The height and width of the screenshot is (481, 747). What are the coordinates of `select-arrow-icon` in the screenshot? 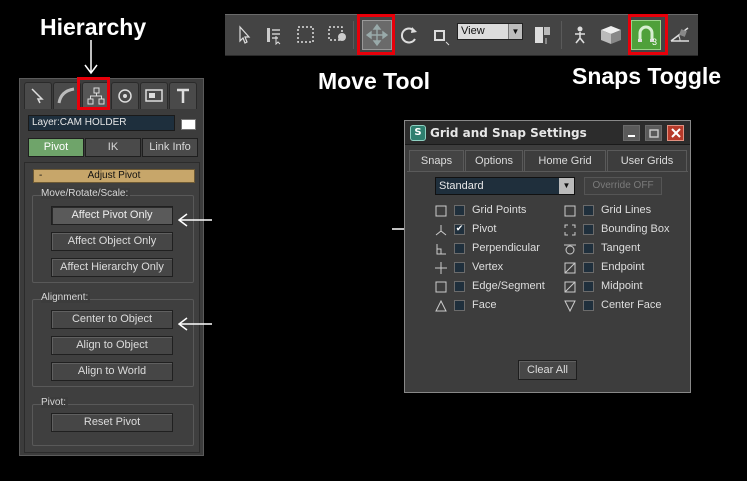 It's located at (244, 35).